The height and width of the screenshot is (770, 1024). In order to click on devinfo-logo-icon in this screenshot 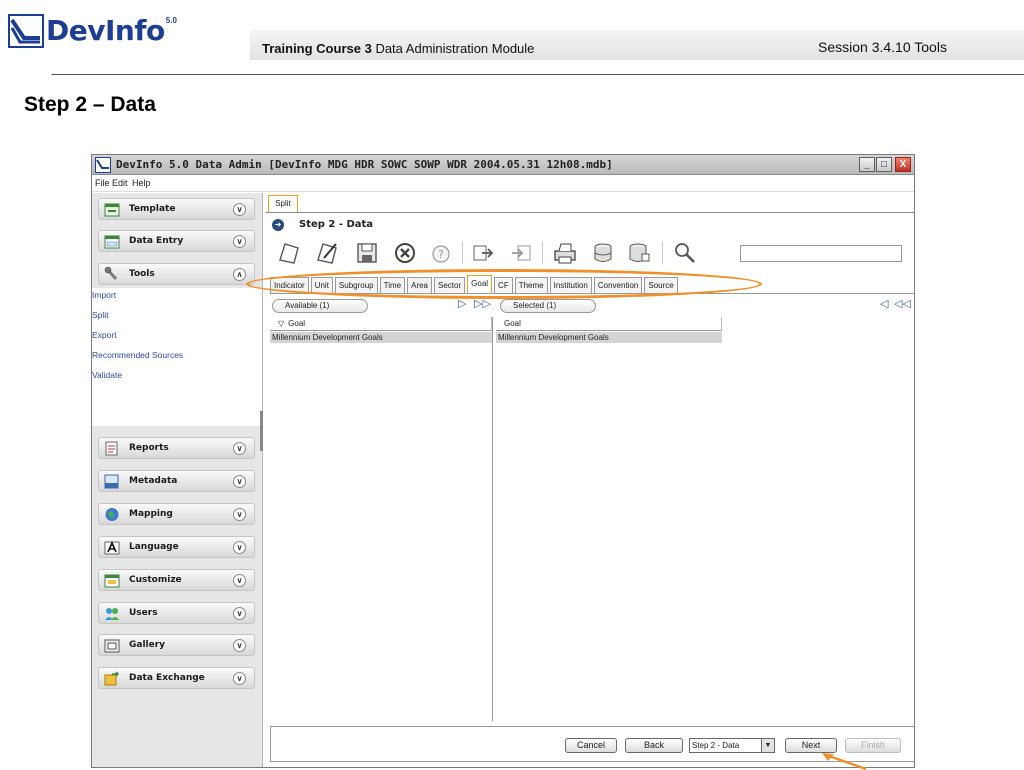, I will do `click(26, 31)`.